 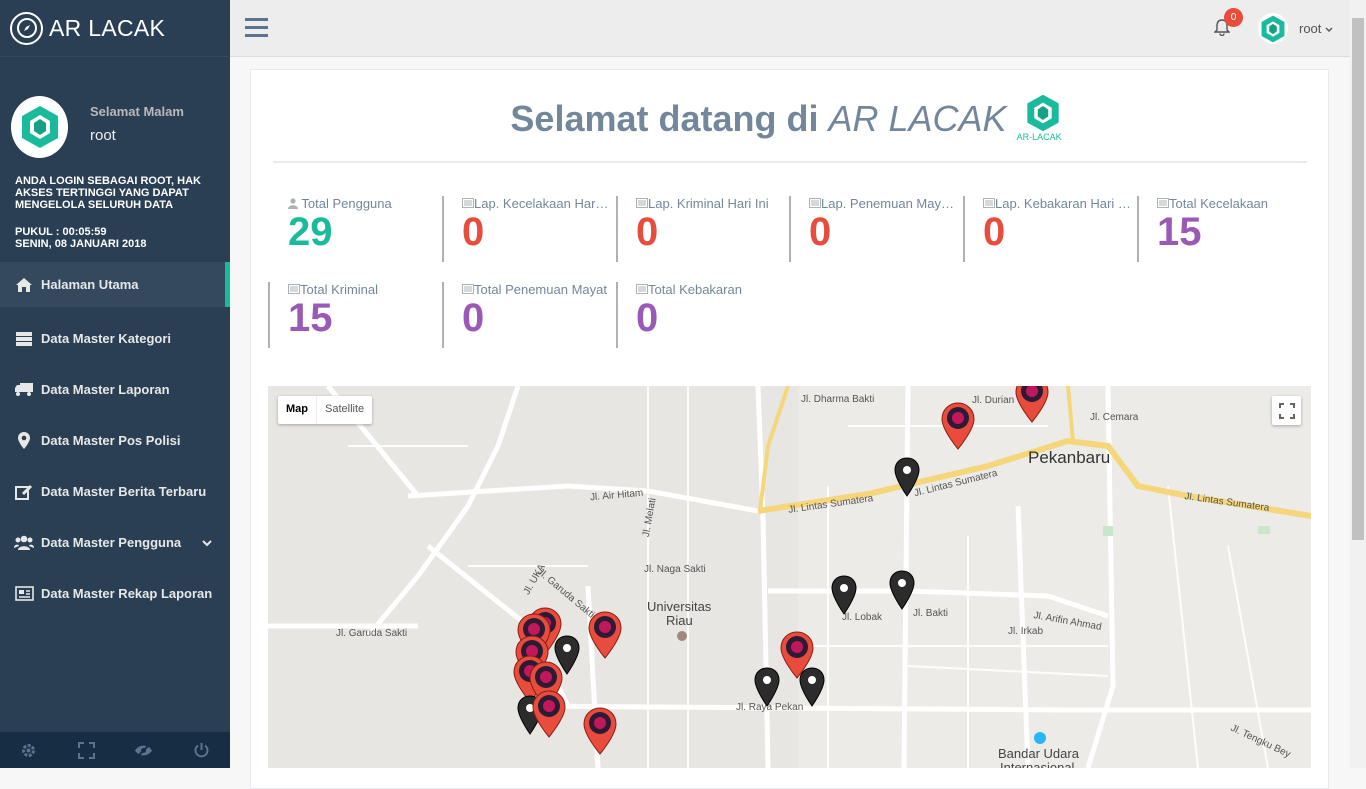 I want to click on sidebar-item-label: Data Master Laporan, so click(x=105, y=389).